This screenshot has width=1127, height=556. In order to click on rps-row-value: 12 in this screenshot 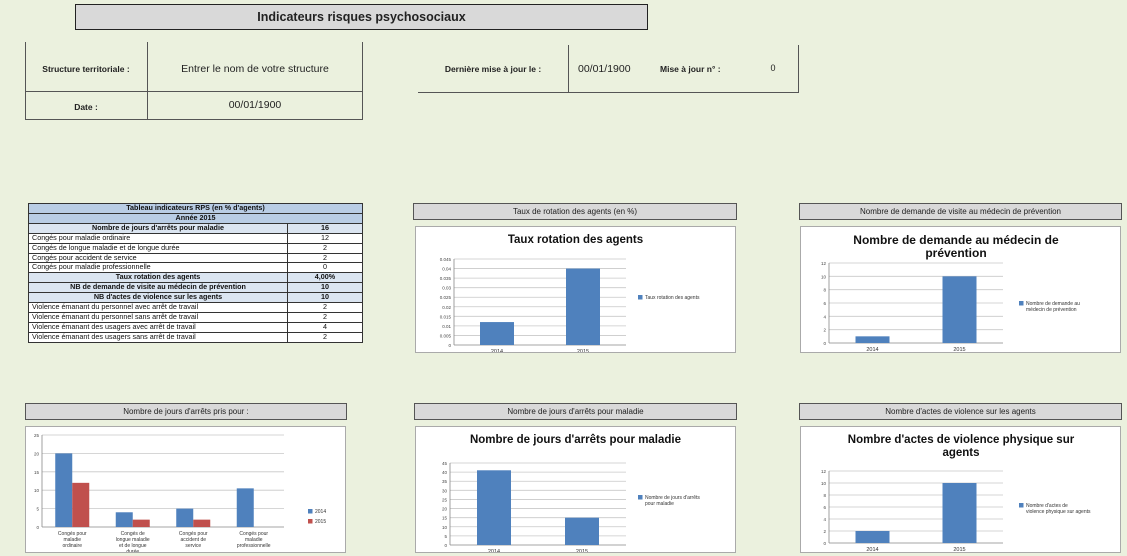, I will do `click(325, 238)`.